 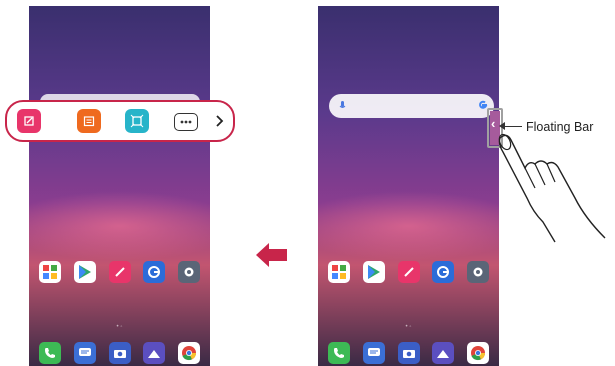 What do you see at coordinates (120, 121) in the screenshot?
I see `floating-bar-panel` at bounding box center [120, 121].